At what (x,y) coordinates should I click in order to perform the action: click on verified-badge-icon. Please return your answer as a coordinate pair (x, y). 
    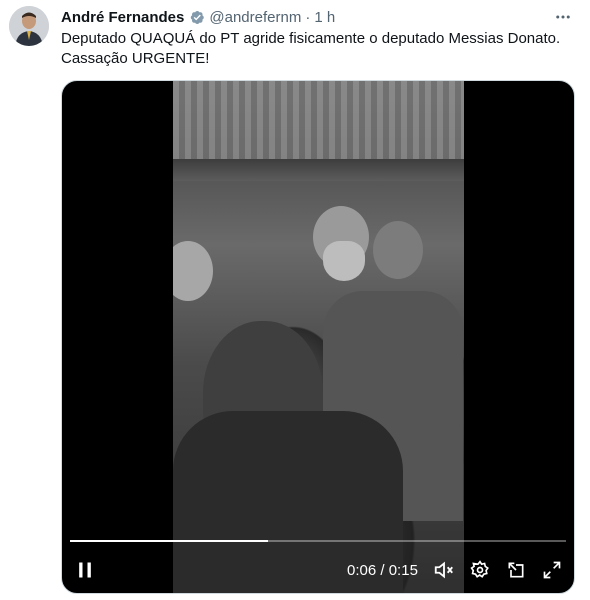
    Looking at the image, I should click on (196, 17).